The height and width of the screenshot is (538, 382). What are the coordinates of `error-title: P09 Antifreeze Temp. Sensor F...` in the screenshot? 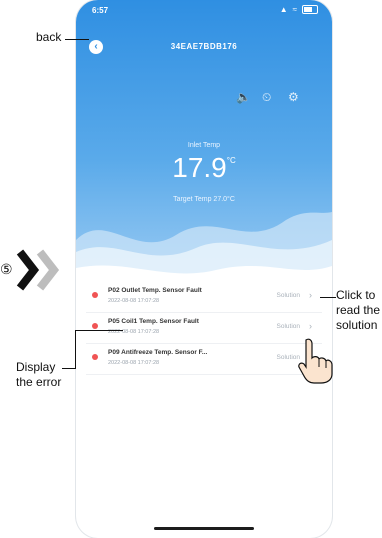 It's located at (158, 352).